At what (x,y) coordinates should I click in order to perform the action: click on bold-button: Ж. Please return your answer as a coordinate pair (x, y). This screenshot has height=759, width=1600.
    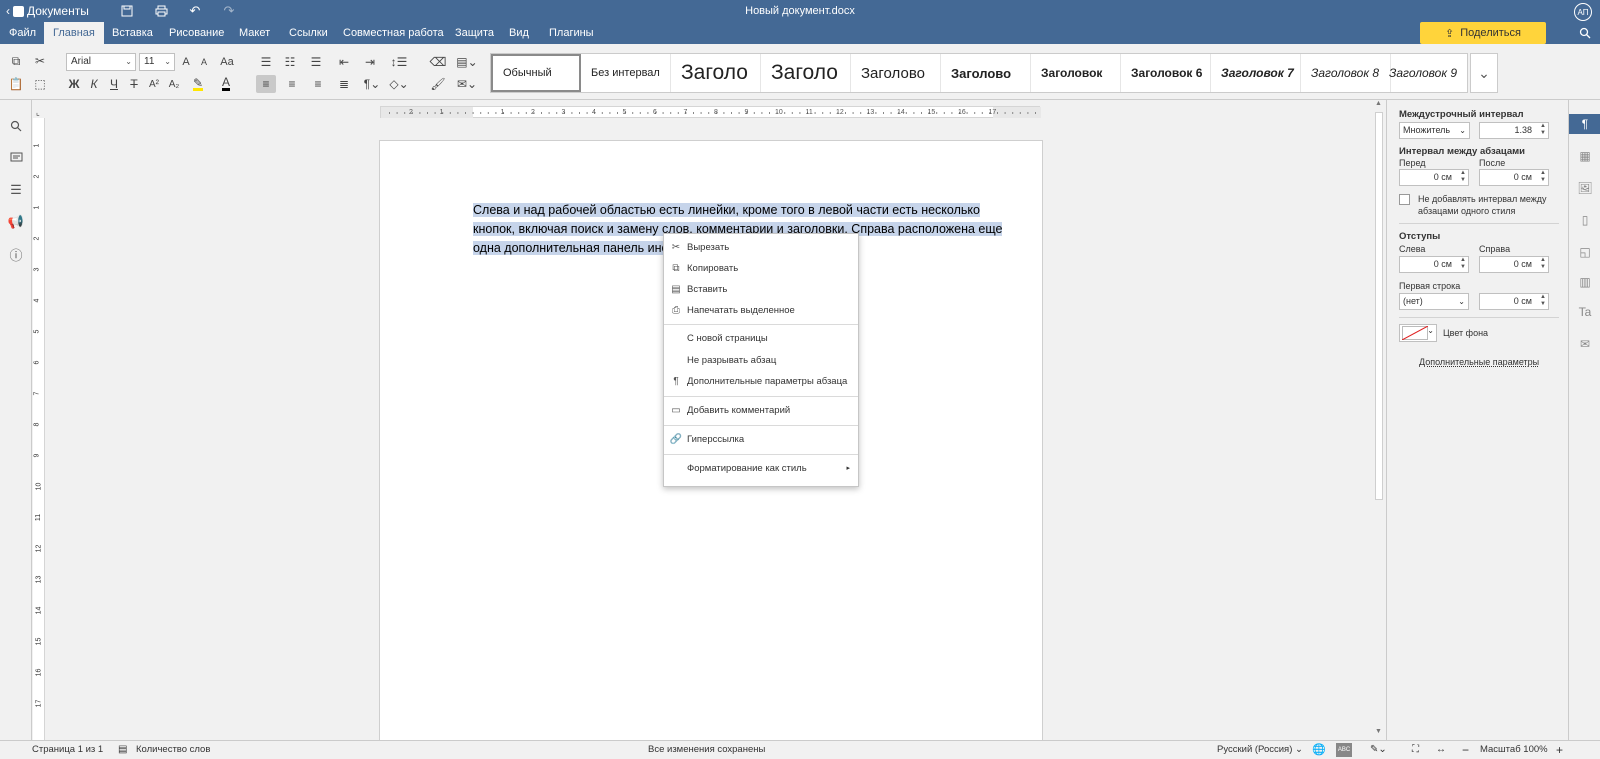
    Looking at the image, I should click on (74, 84).